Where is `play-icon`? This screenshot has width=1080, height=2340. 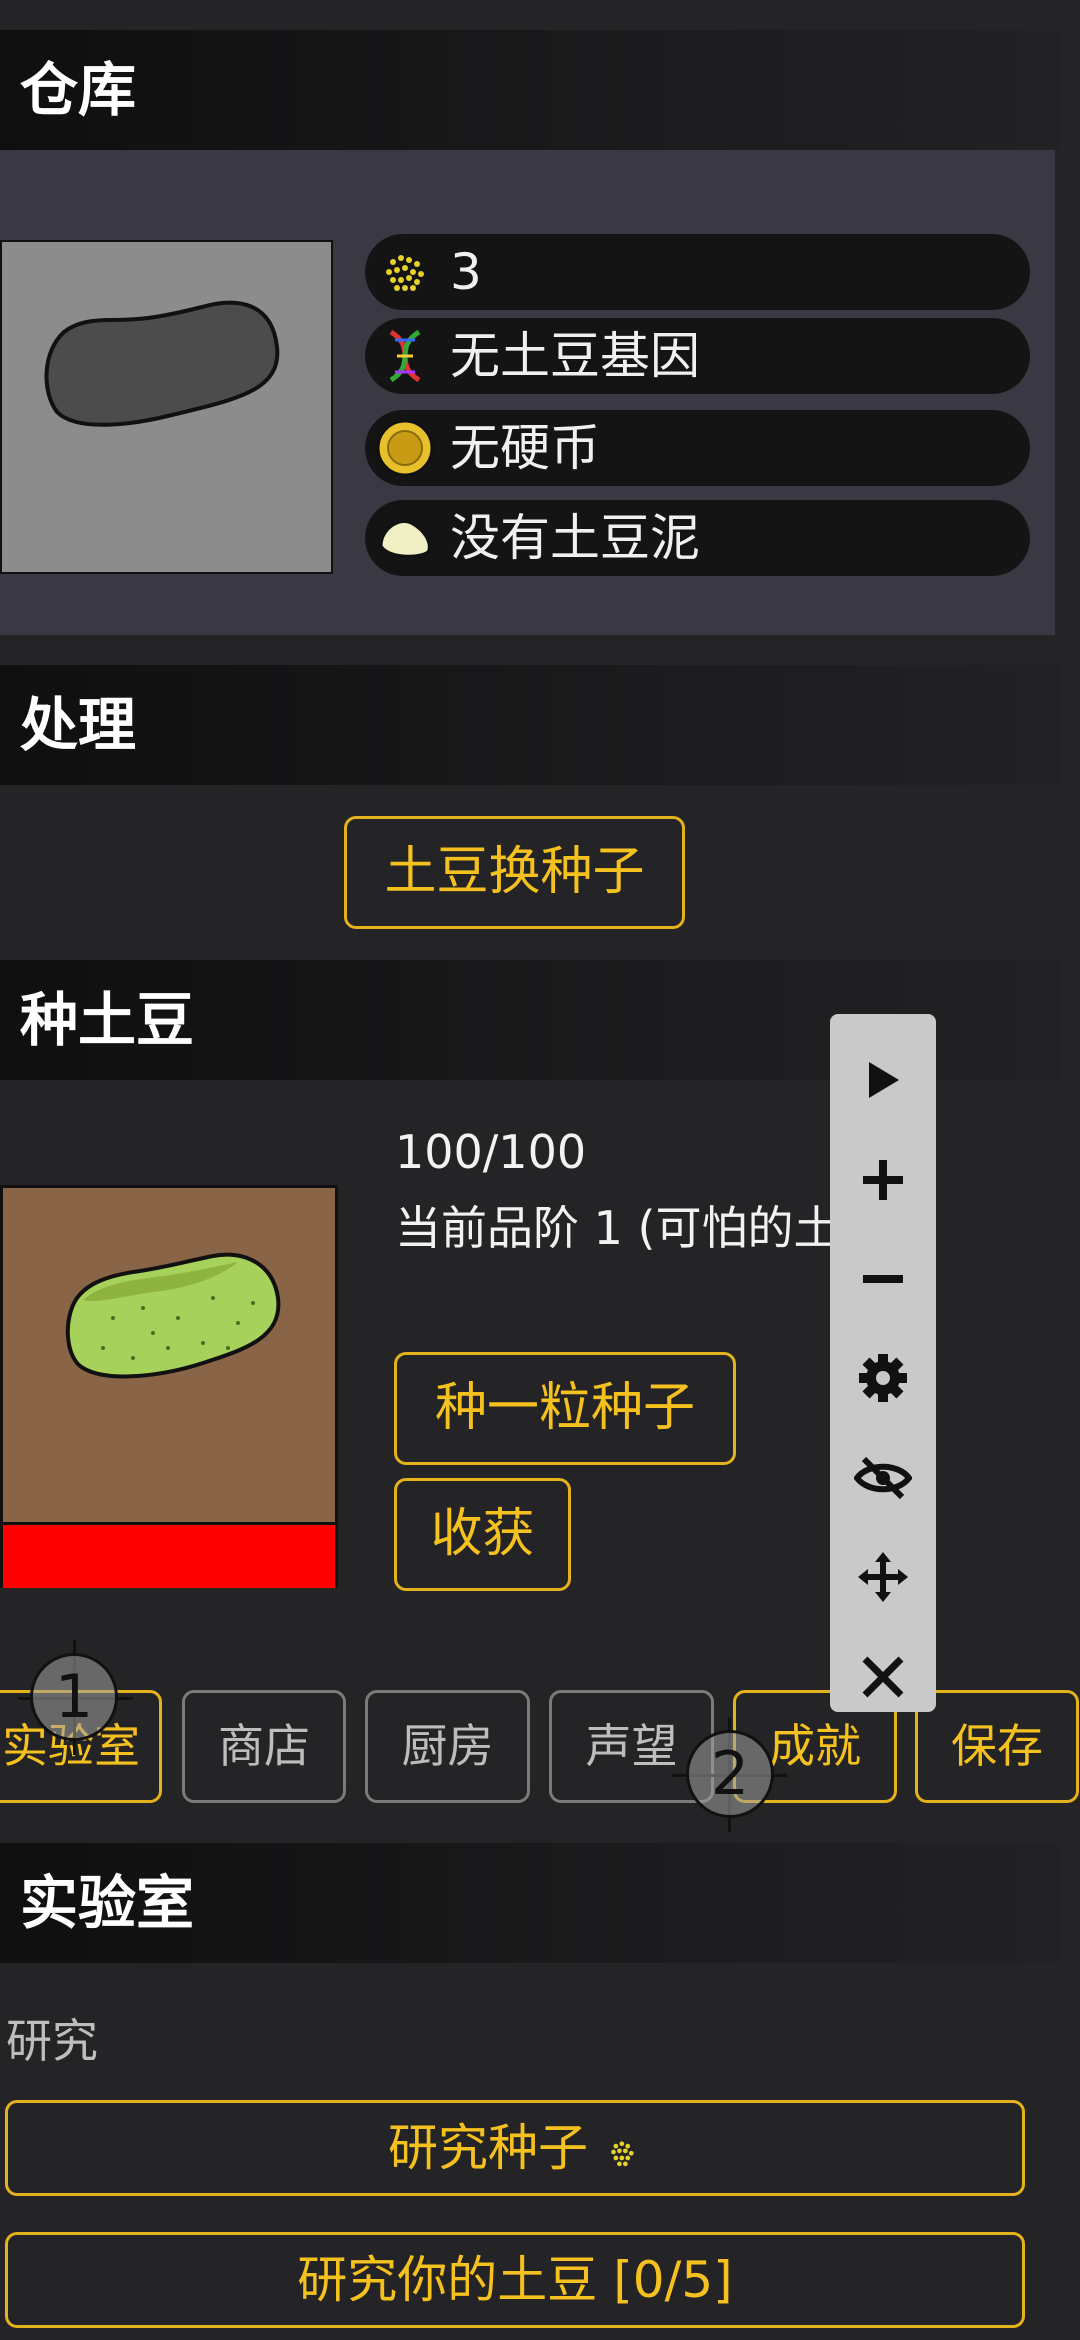
play-icon is located at coordinates (884, 1080).